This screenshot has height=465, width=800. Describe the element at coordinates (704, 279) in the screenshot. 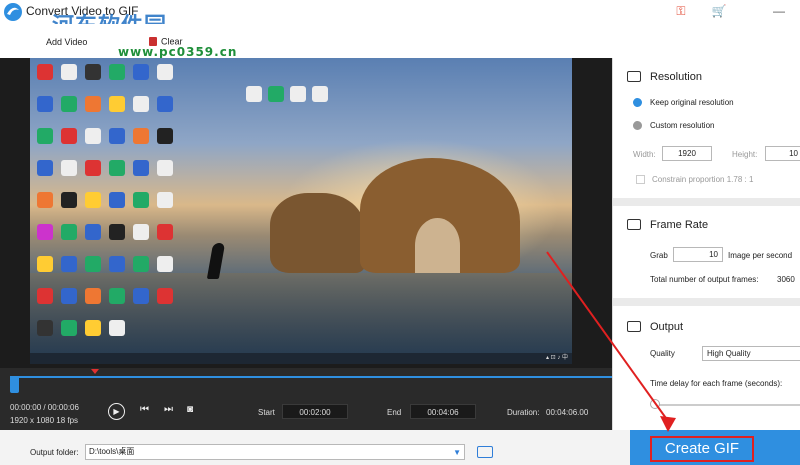

I see `total-frames-label: Total number of output frames:` at that location.